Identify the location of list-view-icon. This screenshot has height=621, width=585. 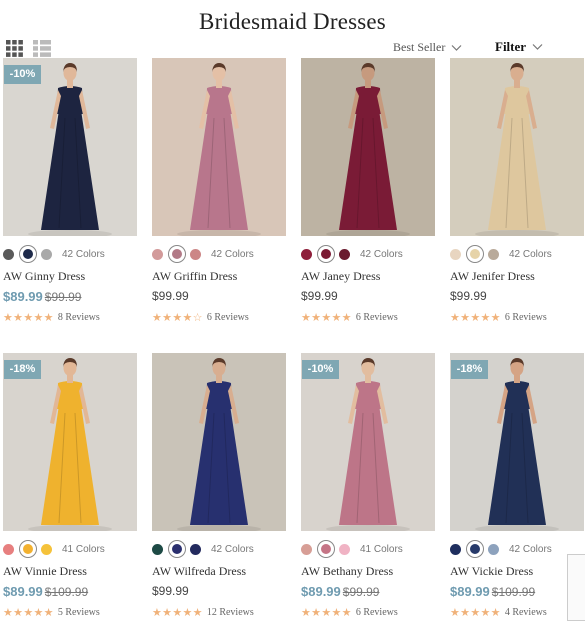
(42, 48).